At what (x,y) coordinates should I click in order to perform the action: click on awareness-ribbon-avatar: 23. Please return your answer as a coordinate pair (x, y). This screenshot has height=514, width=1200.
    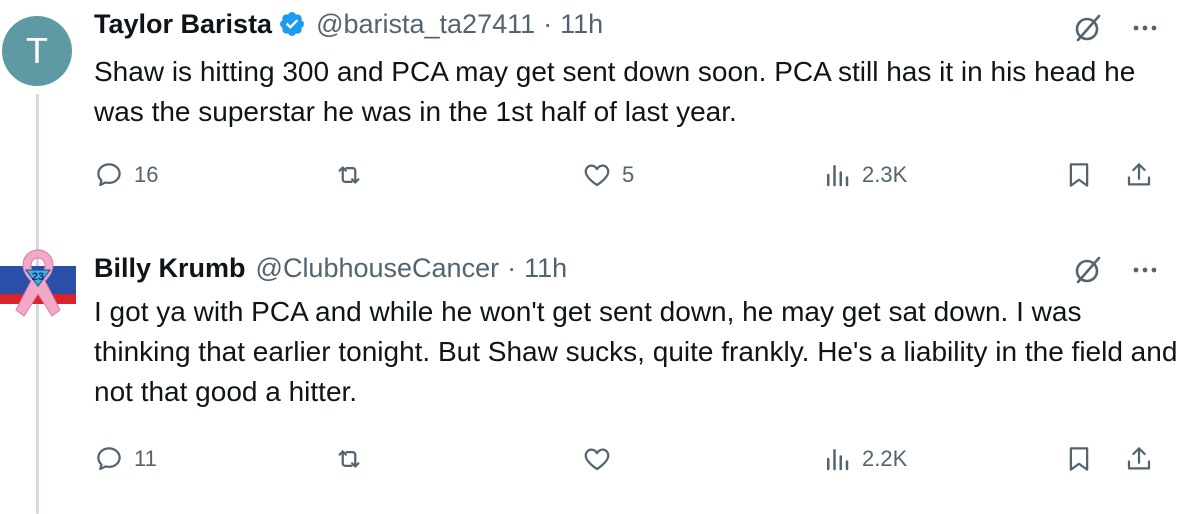
    Looking at the image, I should click on (38, 283).